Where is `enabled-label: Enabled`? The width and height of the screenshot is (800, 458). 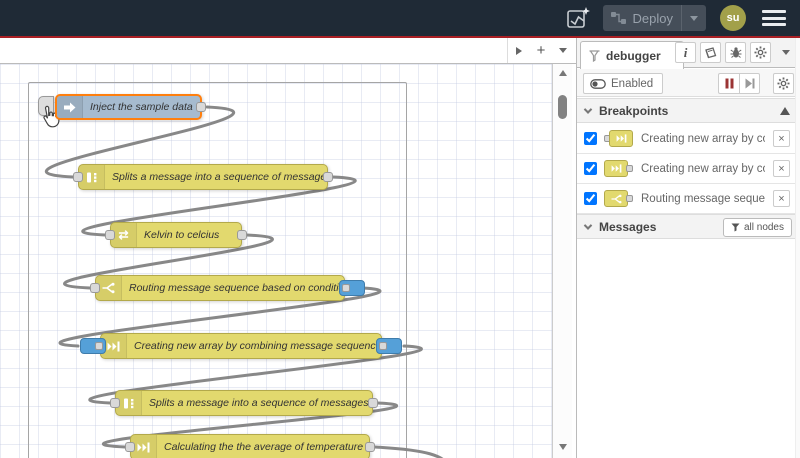
enabled-label: Enabled is located at coordinates (632, 83).